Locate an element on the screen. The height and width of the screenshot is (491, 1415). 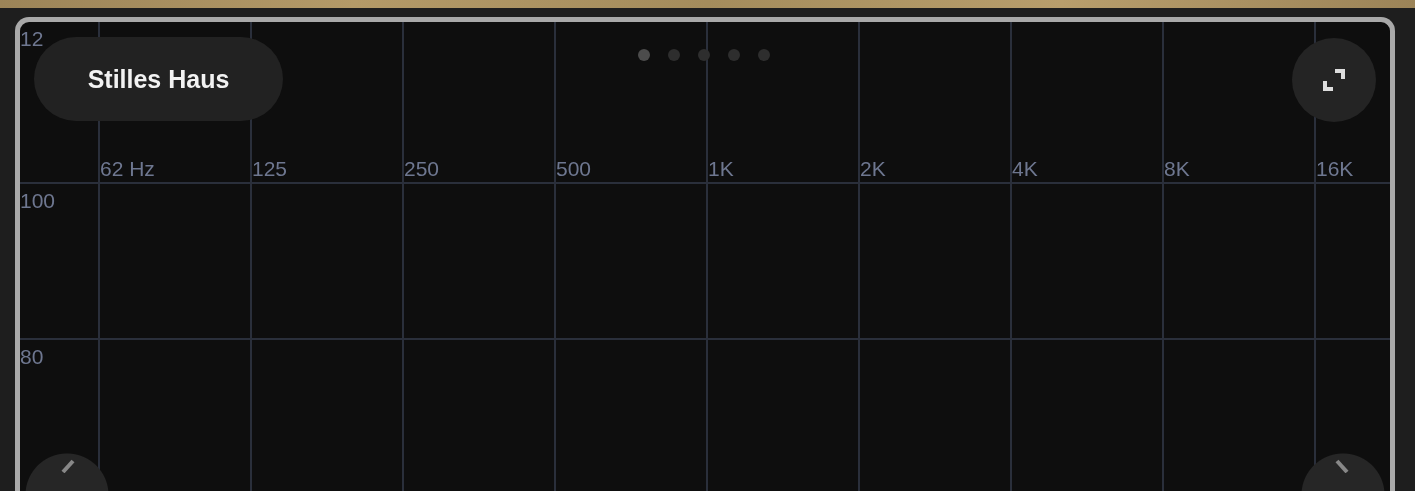
frequency-label: 250 is located at coordinates (422, 170).